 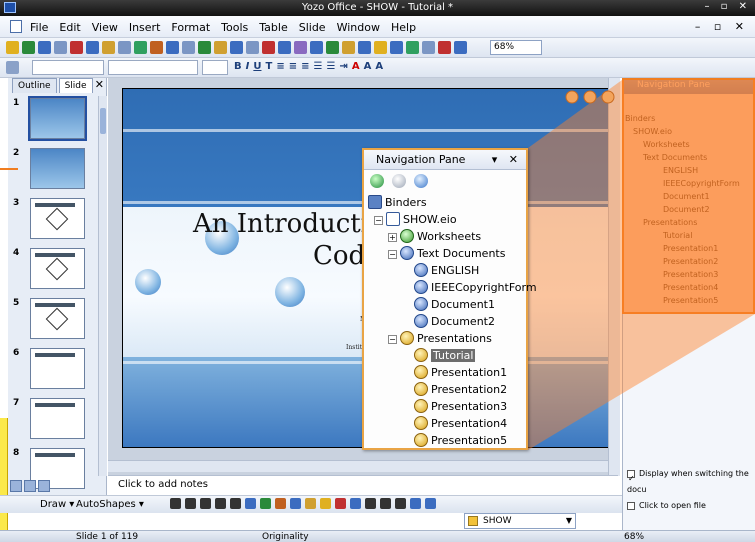 What do you see at coordinates (257, 66) in the screenshot?
I see `underline-button: U` at bounding box center [257, 66].